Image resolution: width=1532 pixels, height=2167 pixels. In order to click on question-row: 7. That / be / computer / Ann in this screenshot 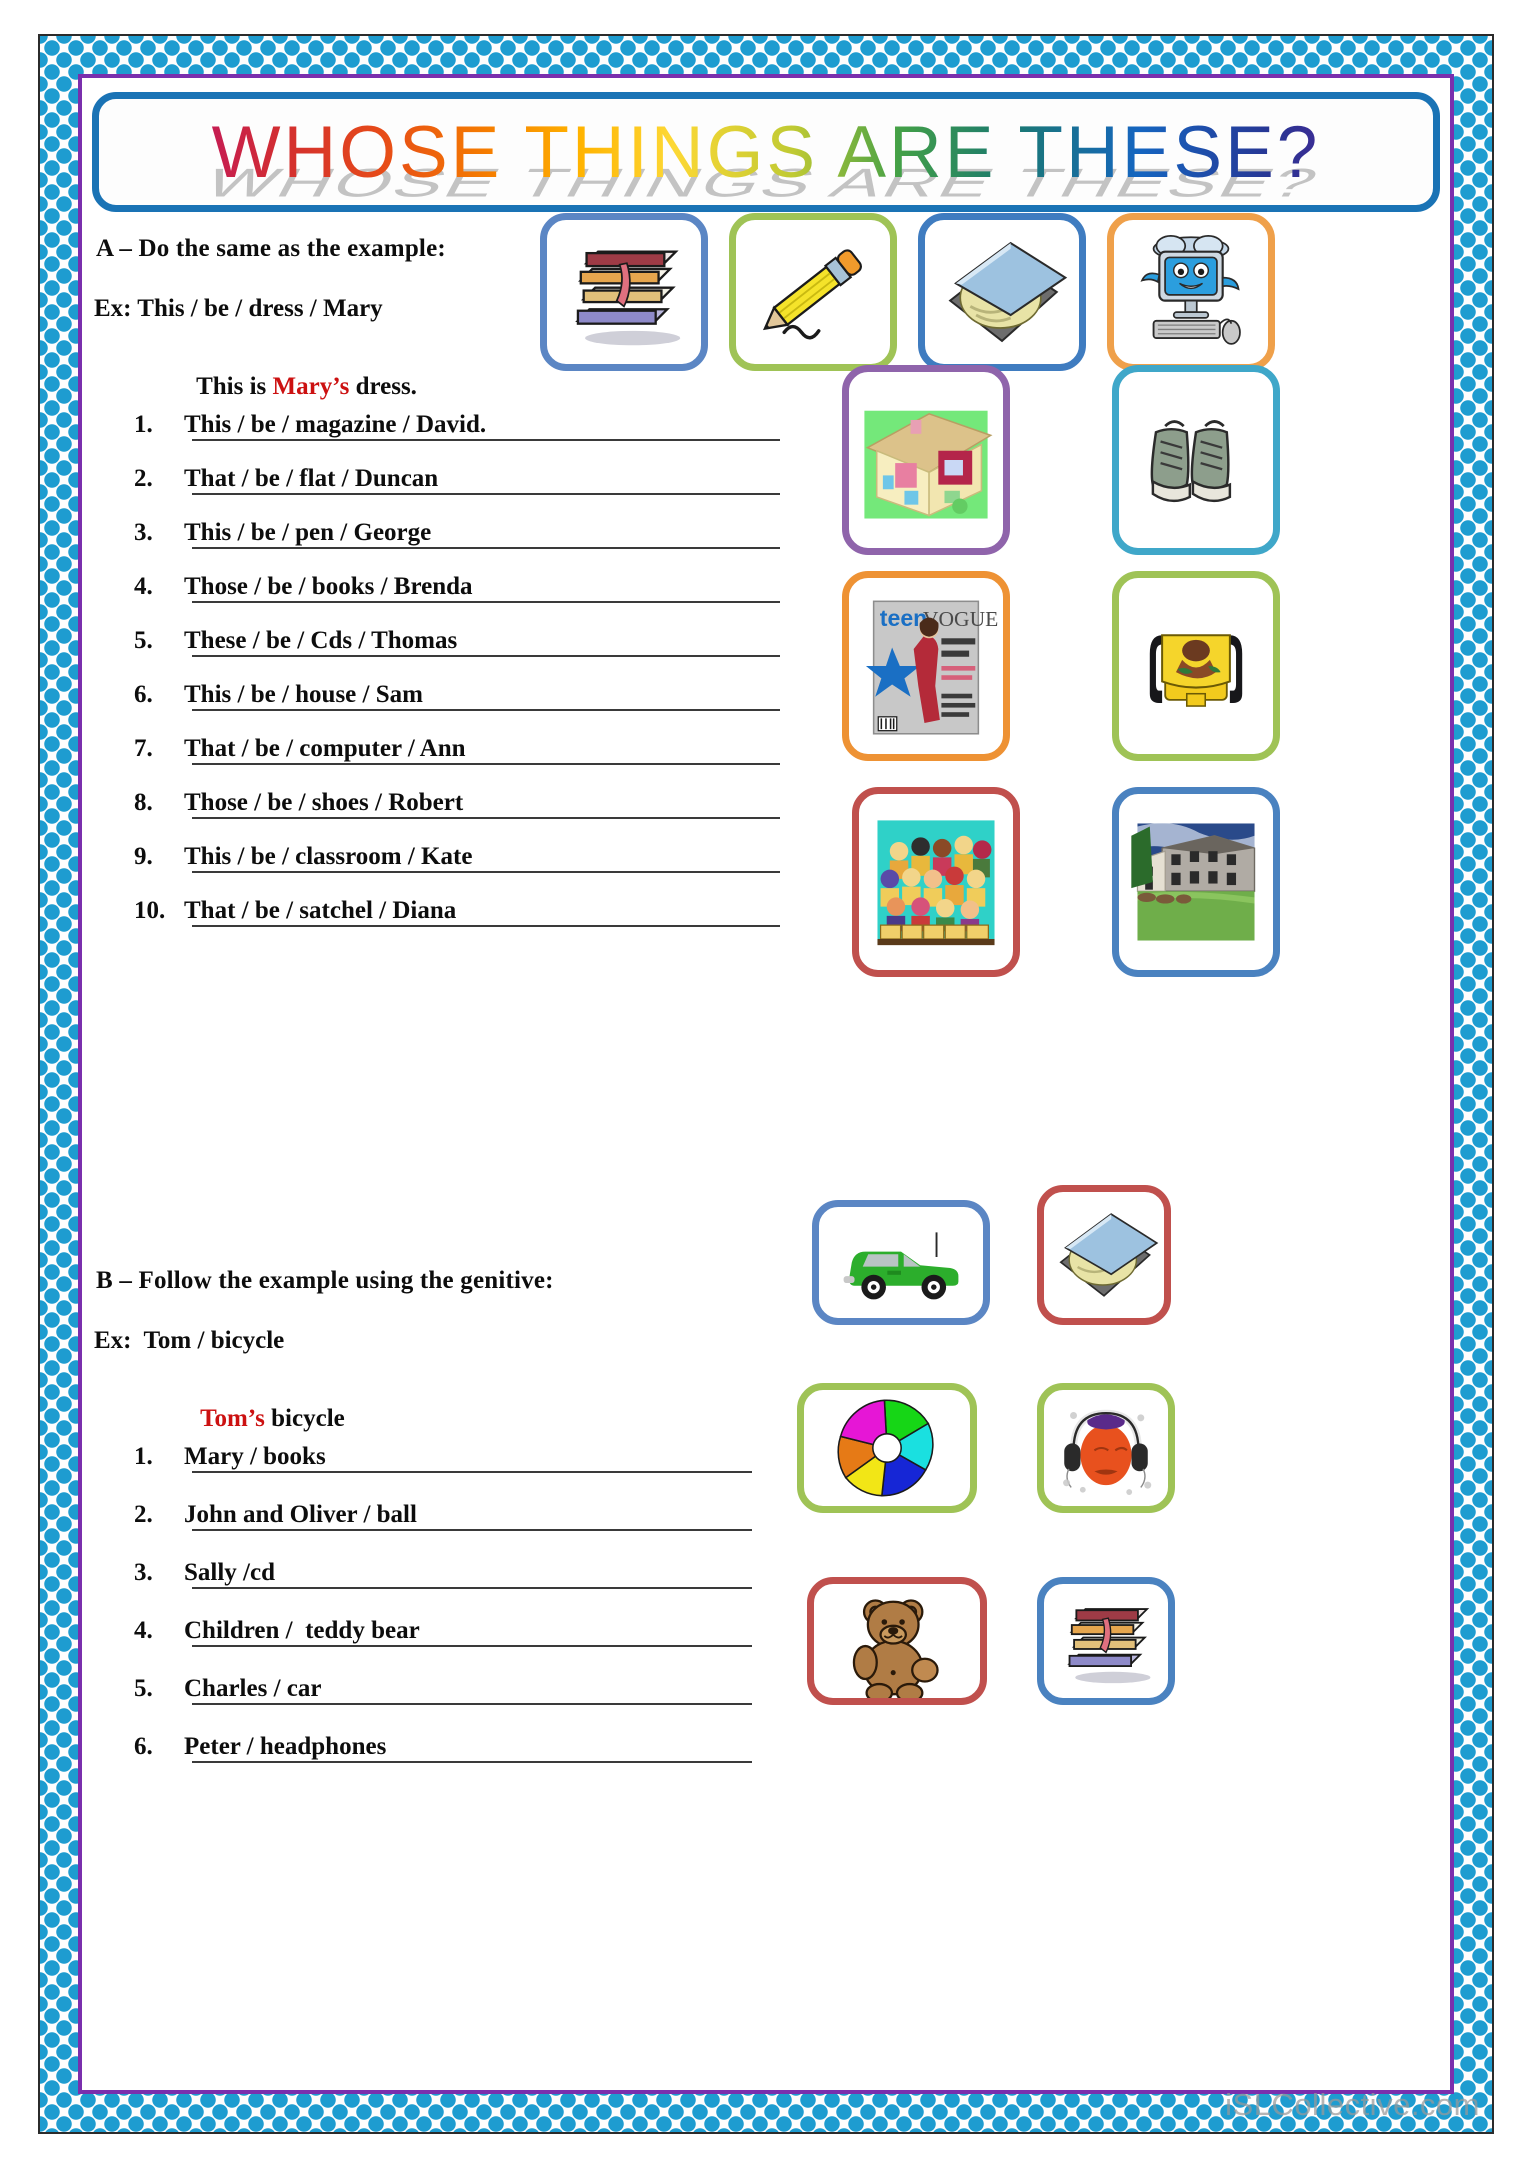, I will do `click(444, 749)`.